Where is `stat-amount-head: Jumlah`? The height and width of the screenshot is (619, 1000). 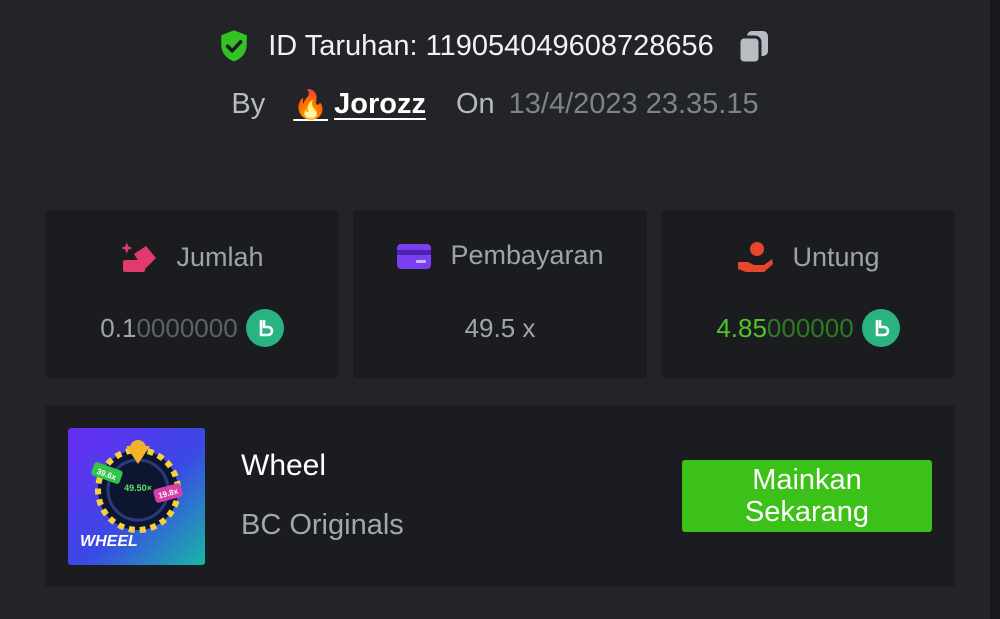 stat-amount-head: Jumlah is located at coordinates (192, 257).